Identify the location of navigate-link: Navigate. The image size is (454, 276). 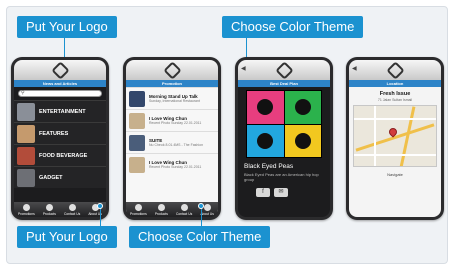
(395, 174).